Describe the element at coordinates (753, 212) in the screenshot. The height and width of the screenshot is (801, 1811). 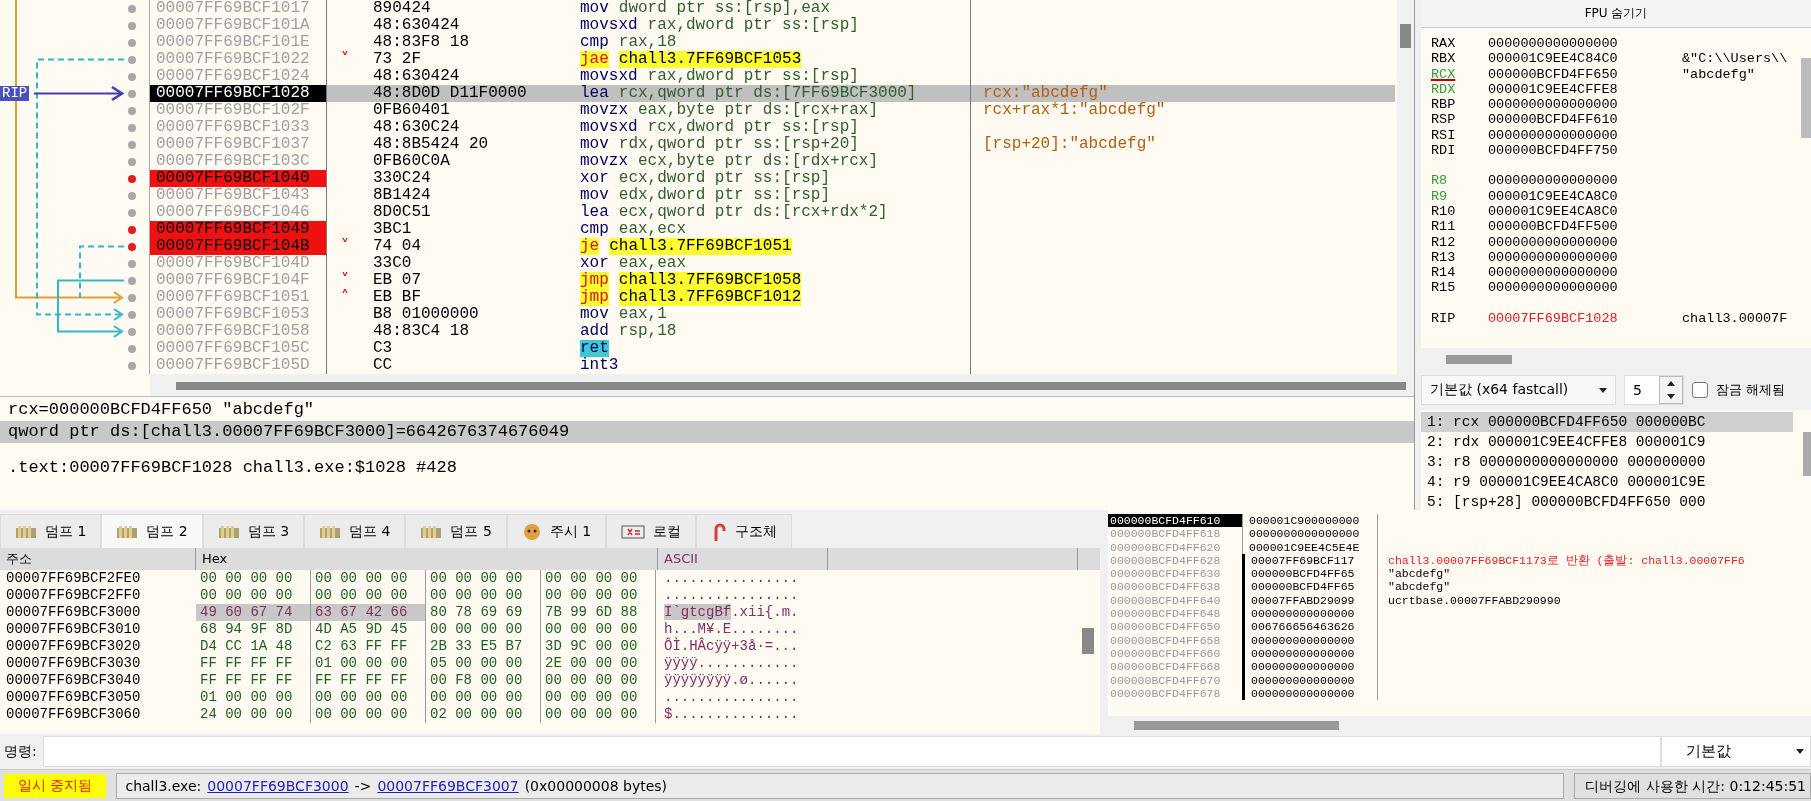
I see `operands: ecx,qword ptr ds:[rcx+rdx*2]` at that location.